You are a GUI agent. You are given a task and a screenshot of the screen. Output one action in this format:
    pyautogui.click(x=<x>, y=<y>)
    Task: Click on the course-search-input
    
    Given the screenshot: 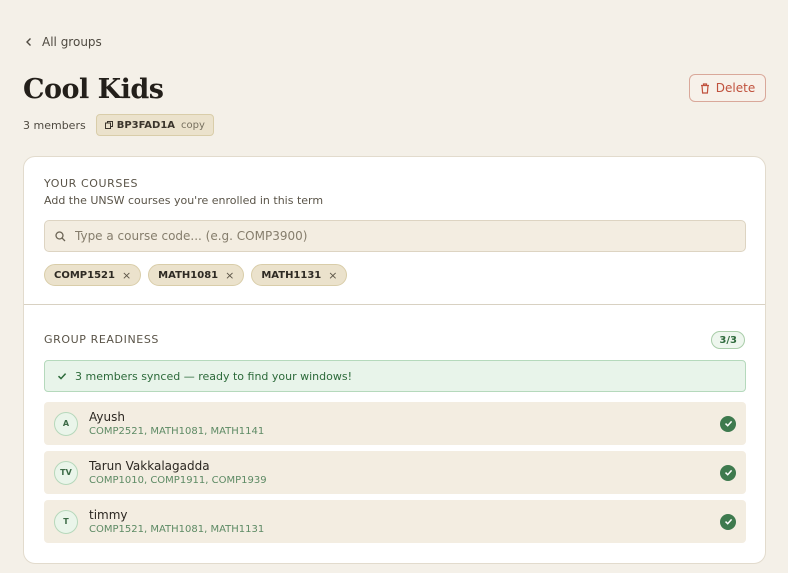 What is the action you would take?
    pyautogui.click(x=405, y=236)
    